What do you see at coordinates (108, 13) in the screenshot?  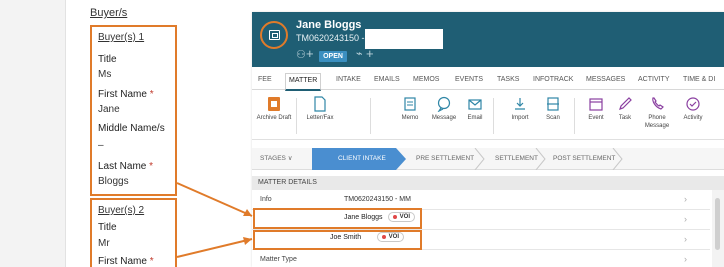 I see `buyers-link: Buyer/s` at bounding box center [108, 13].